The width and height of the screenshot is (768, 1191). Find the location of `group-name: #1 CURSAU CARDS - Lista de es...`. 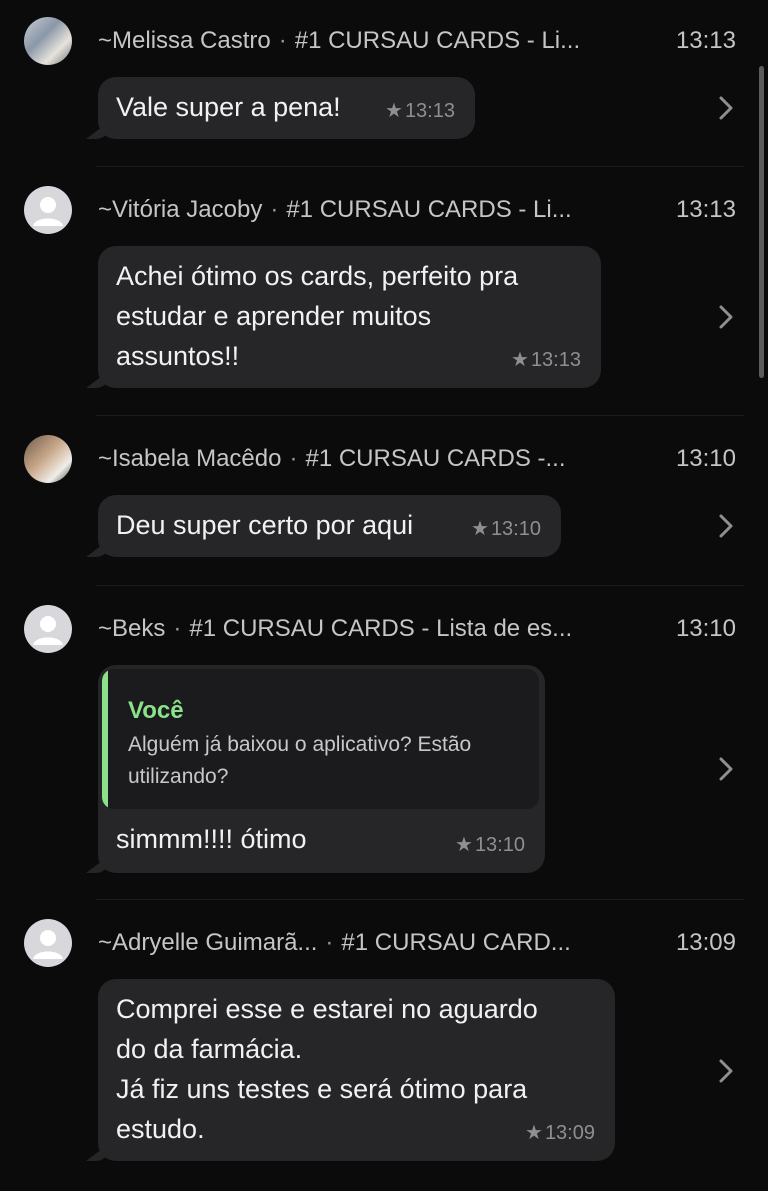

group-name: #1 CURSAU CARDS - Lista de es... is located at coordinates (381, 628).